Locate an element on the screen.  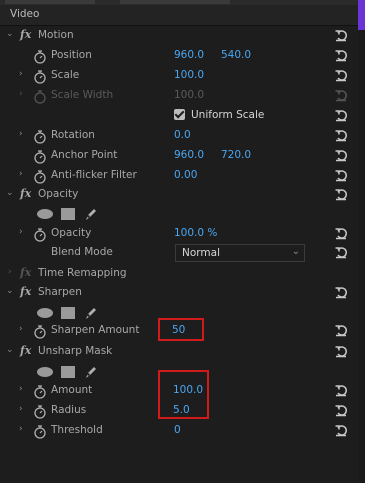
effect-name: Unsharp Mask is located at coordinates (75, 351).